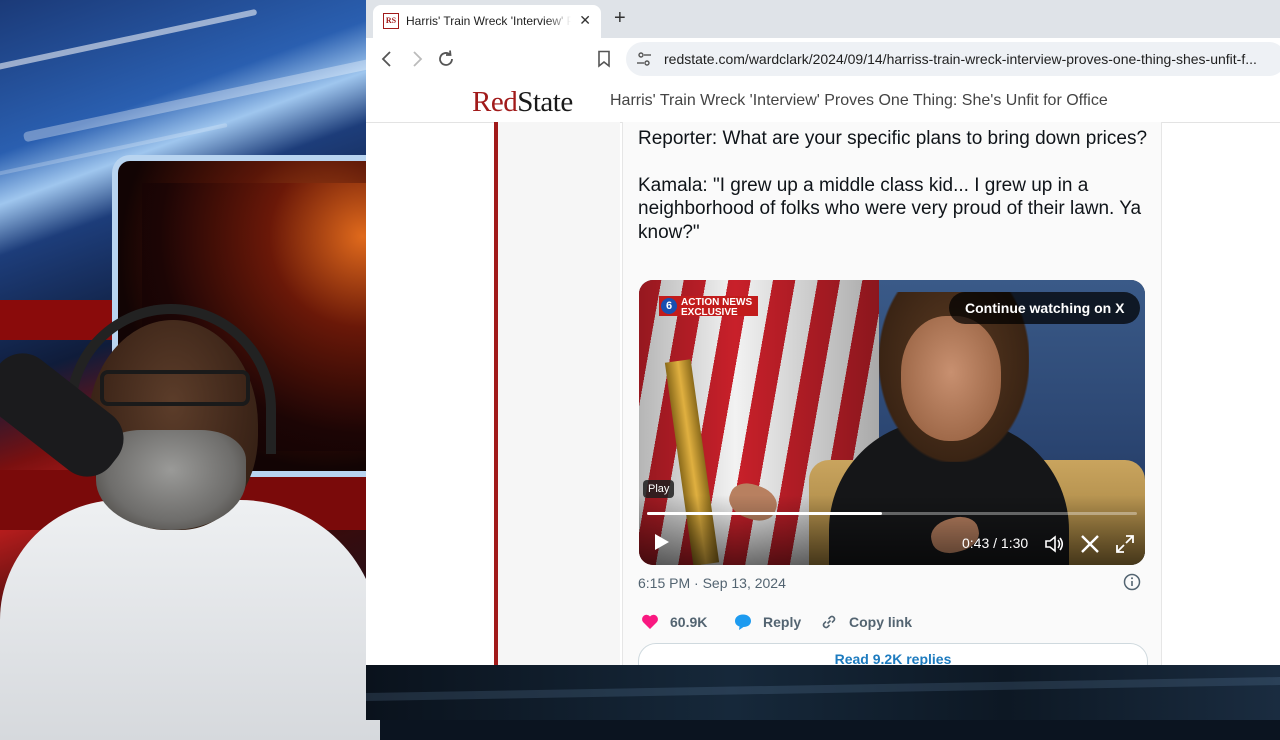  I want to click on like-button: 60.9K, so click(673, 622).